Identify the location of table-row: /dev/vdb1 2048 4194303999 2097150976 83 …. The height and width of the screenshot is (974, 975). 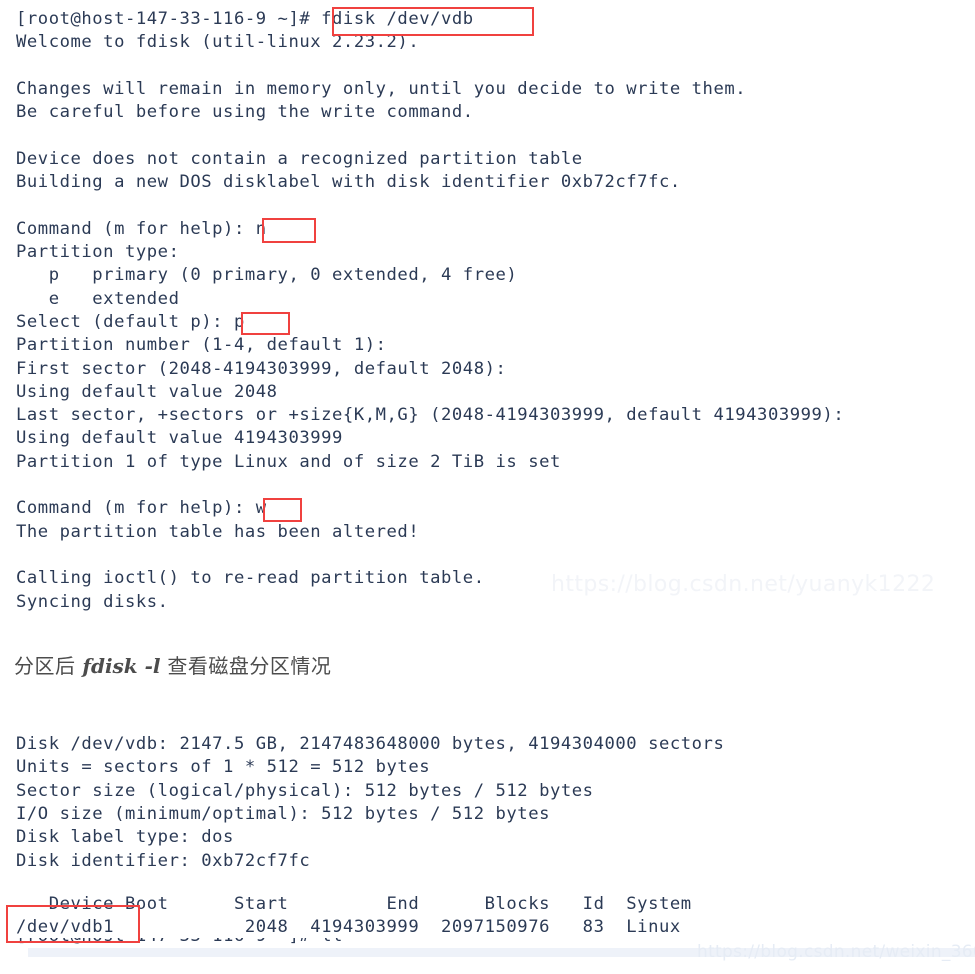
(348, 927).